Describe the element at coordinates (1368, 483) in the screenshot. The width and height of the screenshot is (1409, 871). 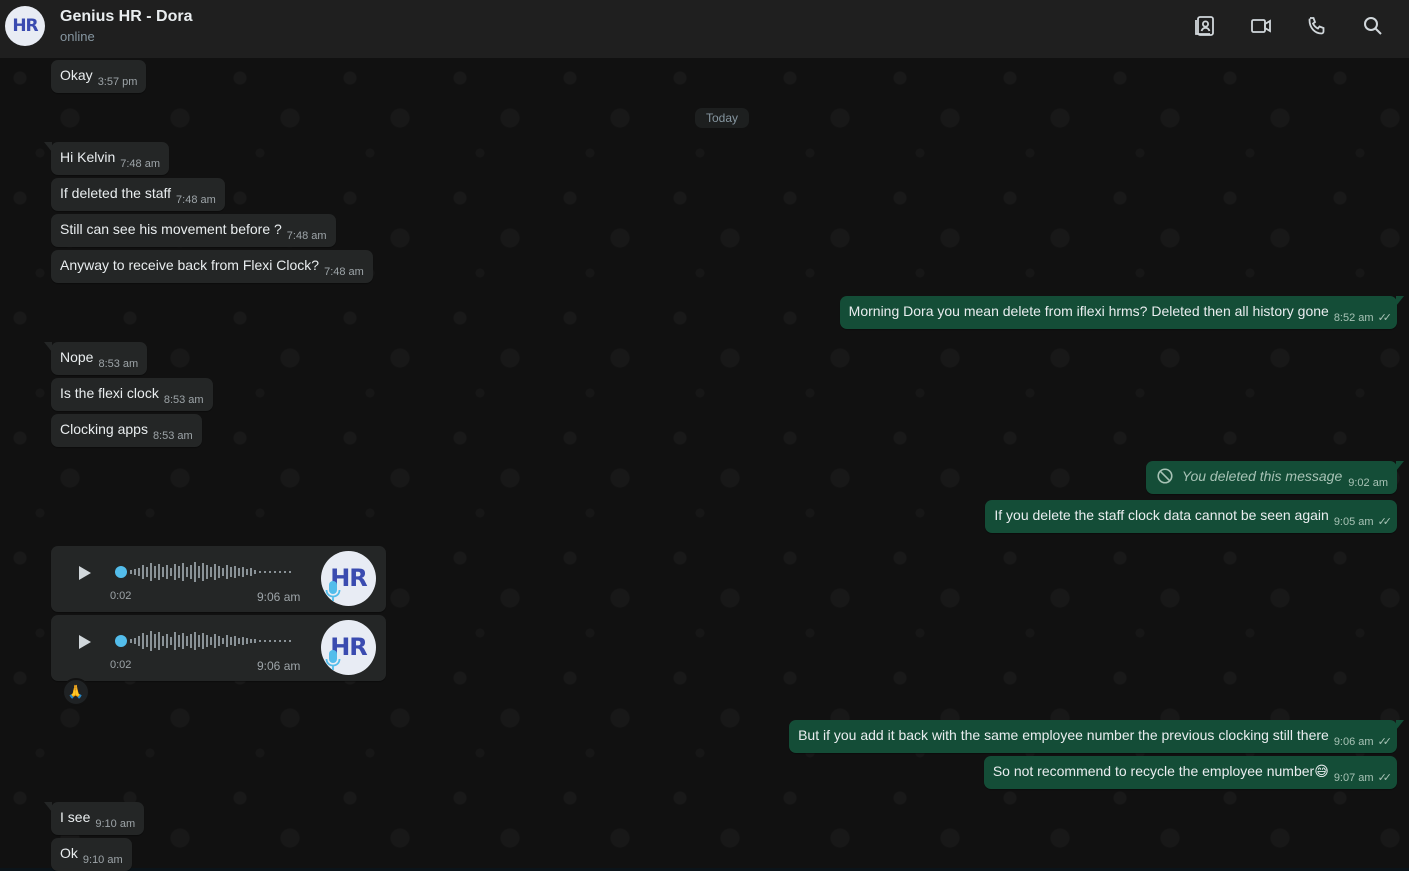
I see `message-time: 9:02 am` at that location.